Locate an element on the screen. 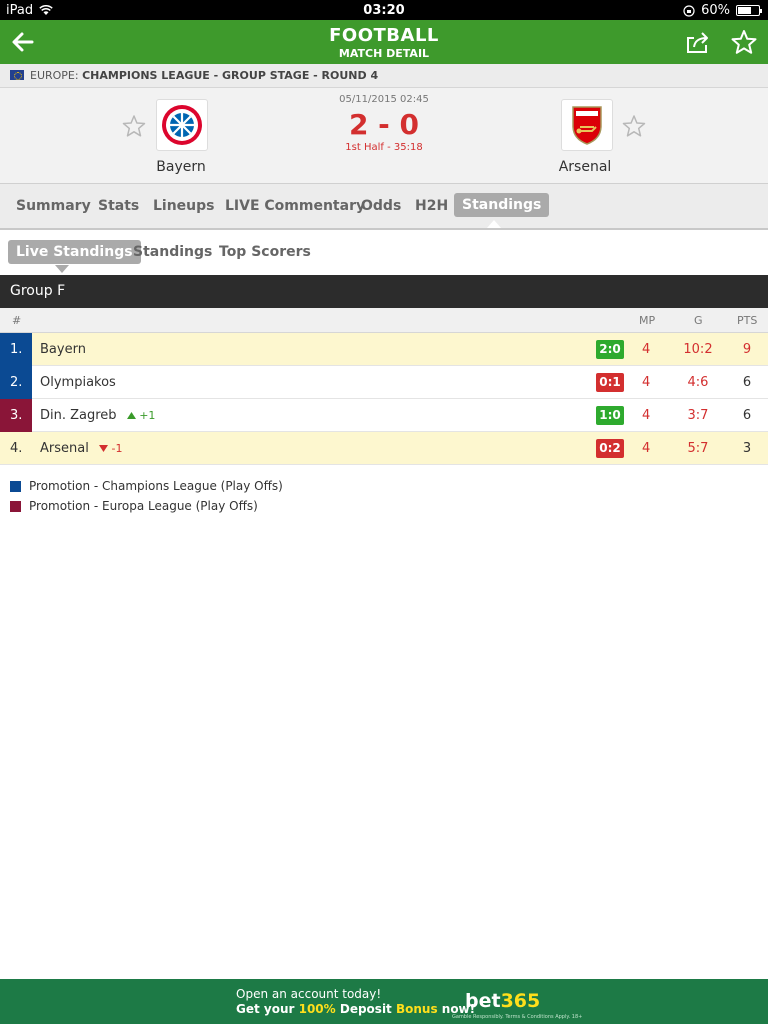  match-score: 2 - 0 is located at coordinates (384, 124).